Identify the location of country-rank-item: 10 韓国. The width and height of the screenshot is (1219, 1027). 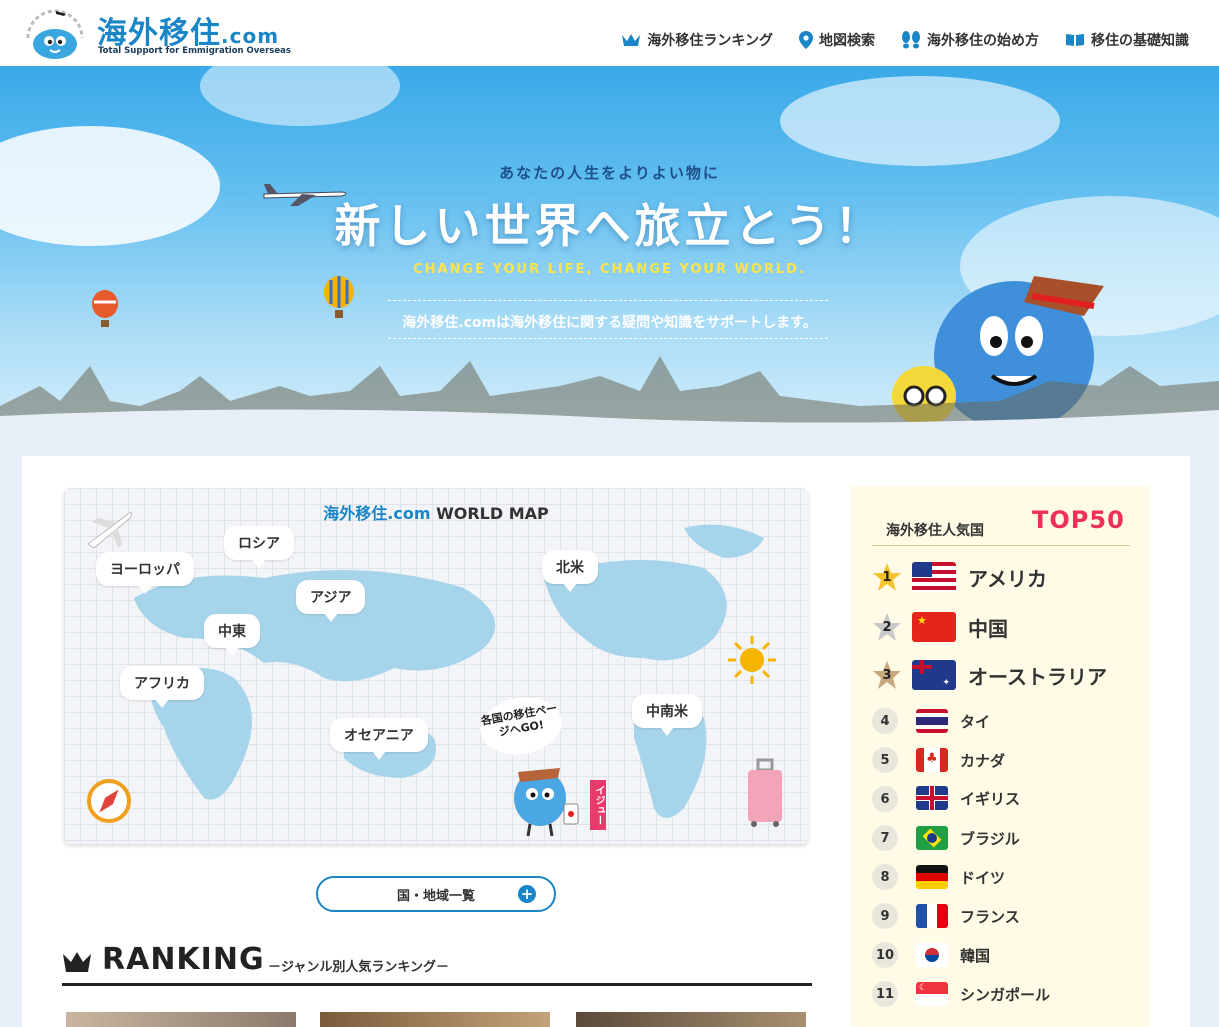
(931, 955).